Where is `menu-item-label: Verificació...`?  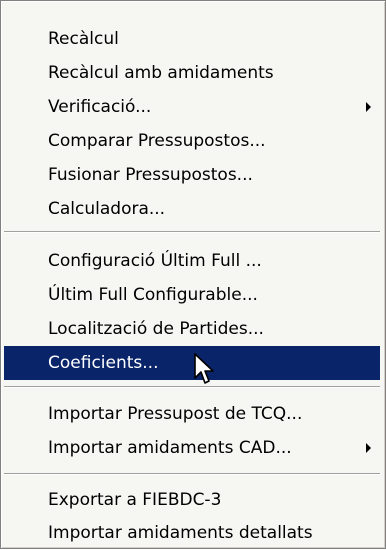 menu-item-label: Verificació... is located at coordinates (100, 107).